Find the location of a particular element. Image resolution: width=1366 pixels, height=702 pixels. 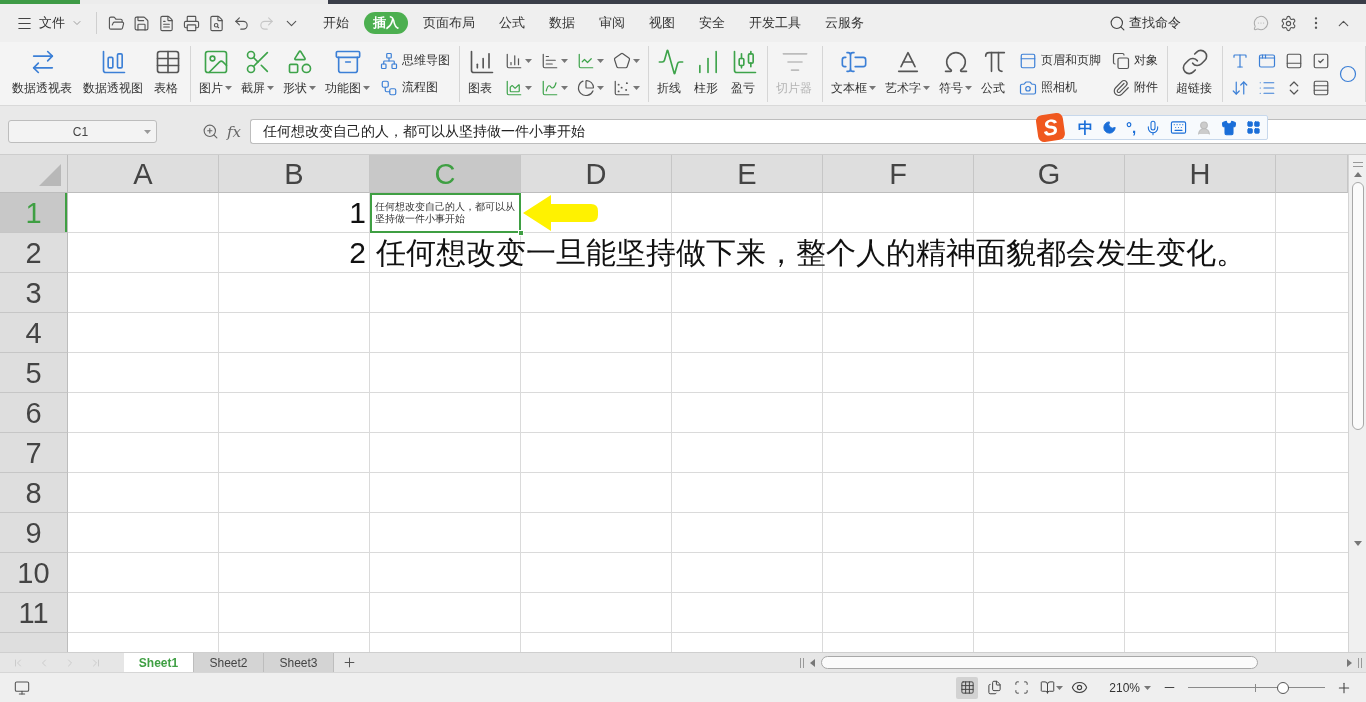

cell-text: 任何想改变自己的人，都可以从坚持做一件小事开始 is located at coordinates (445, 213).